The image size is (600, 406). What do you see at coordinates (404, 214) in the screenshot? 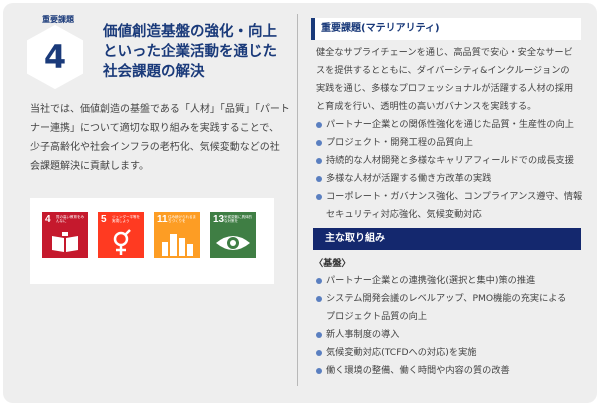
I see `list-item-continuation: セキュリティ対応強化、気候変動対応` at bounding box center [404, 214].